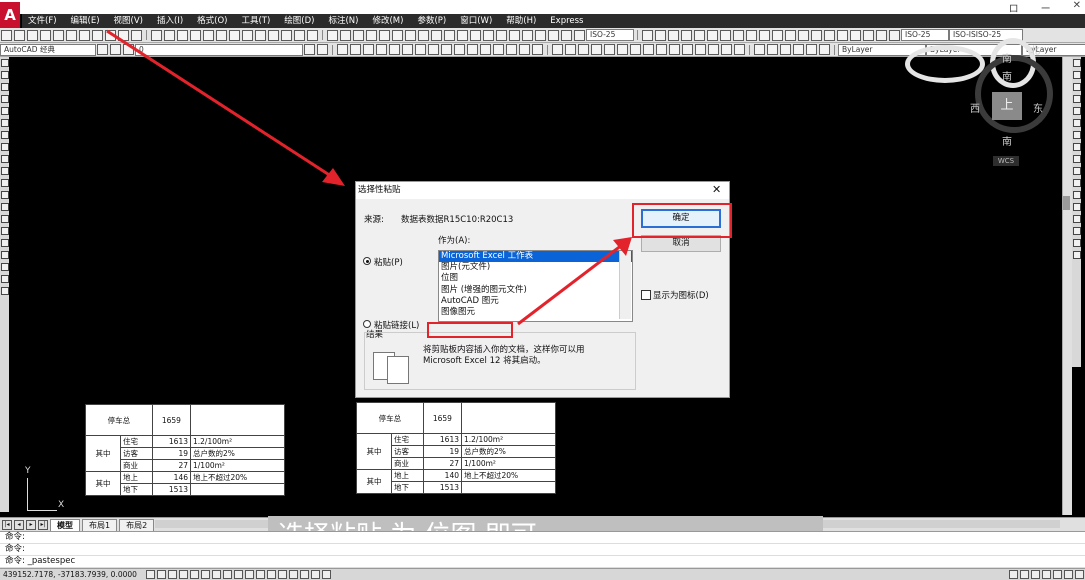  What do you see at coordinates (622, 246) in the screenshot?
I see `arrow-head` at bounding box center [622, 246].